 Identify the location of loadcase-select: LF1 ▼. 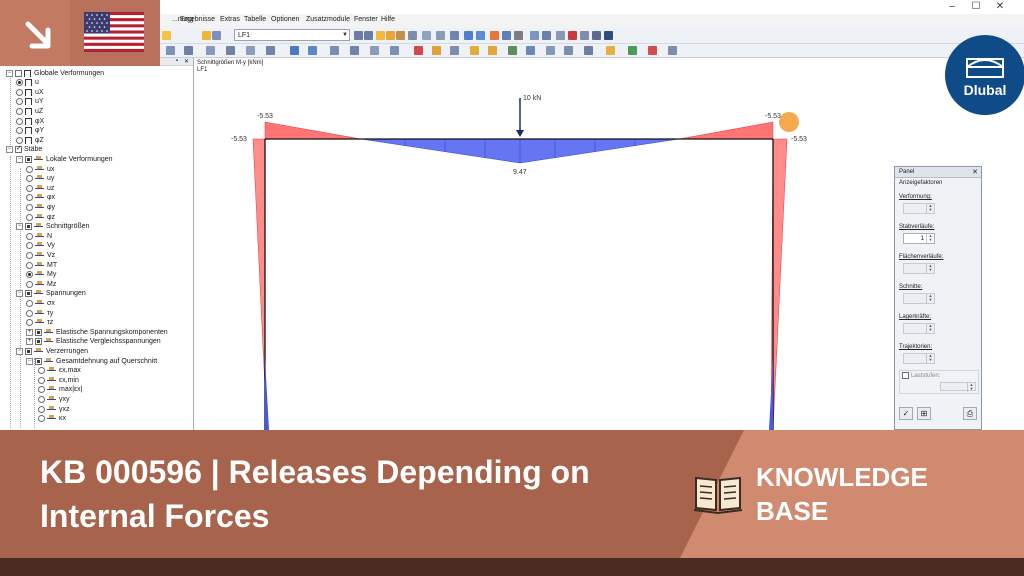
(292, 35).